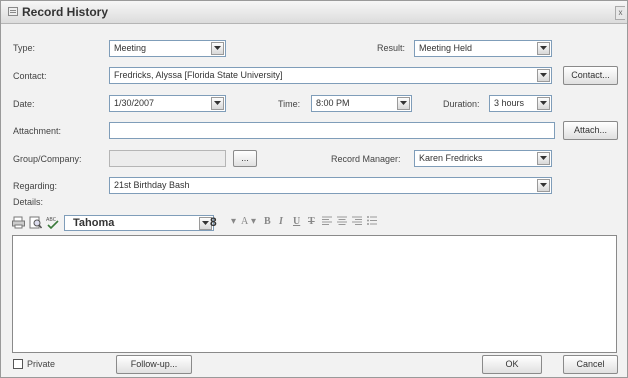 Image resolution: width=628 pixels, height=378 pixels. Describe the element at coordinates (47, 159) in the screenshot. I see `group-company-label: Group/Company:` at that location.